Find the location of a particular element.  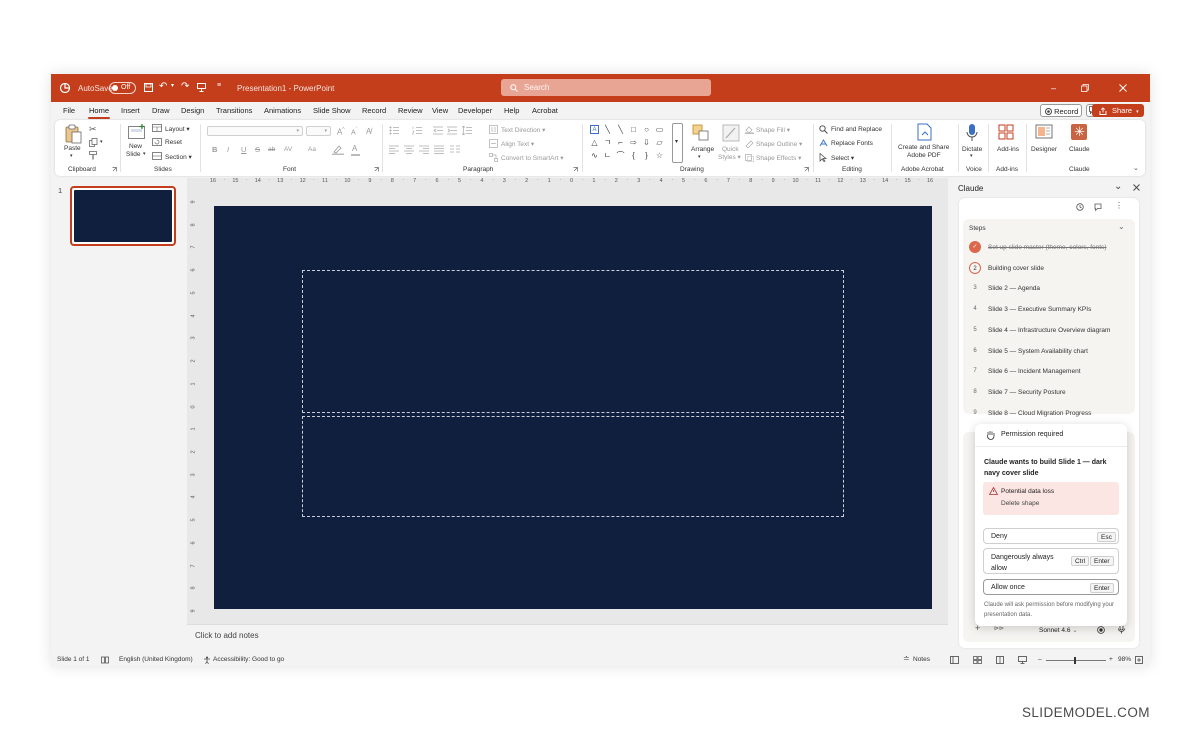

zoom-out-icon: – is located at coordinates (1040, 659).